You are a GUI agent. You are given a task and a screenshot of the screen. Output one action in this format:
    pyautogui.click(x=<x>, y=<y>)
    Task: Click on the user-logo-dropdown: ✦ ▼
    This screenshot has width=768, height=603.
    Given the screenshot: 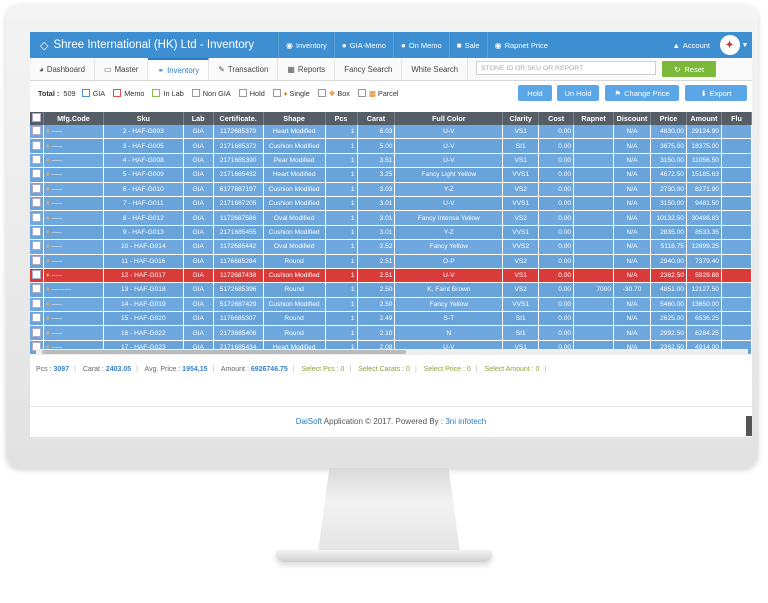 What is the action you would take?
    pyautogui.click(x=734, y=45)
    